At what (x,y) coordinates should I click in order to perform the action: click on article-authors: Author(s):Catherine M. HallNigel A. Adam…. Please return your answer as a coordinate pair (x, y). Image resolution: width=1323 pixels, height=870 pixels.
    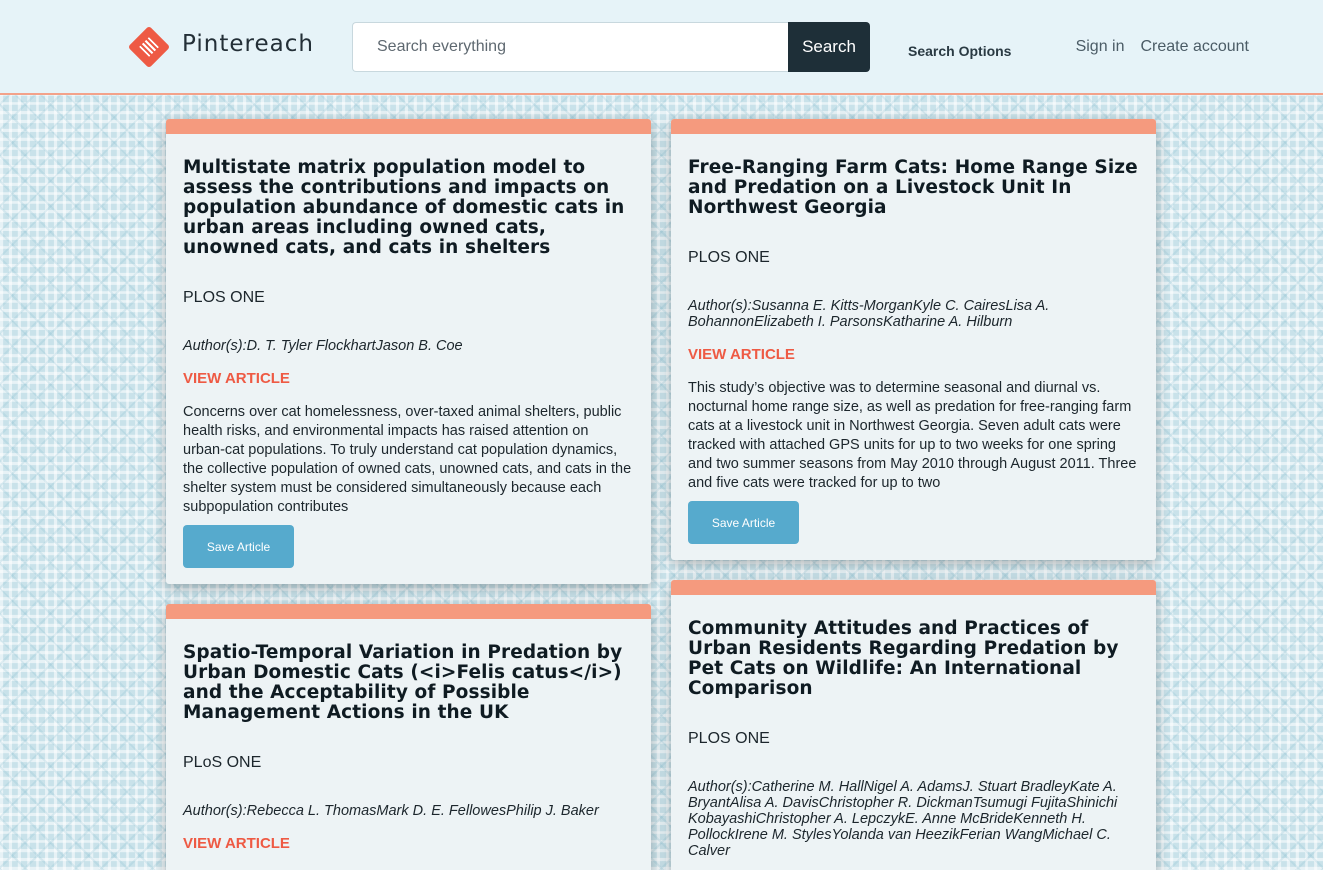
    Looking at the image, I should click on (903, 819).